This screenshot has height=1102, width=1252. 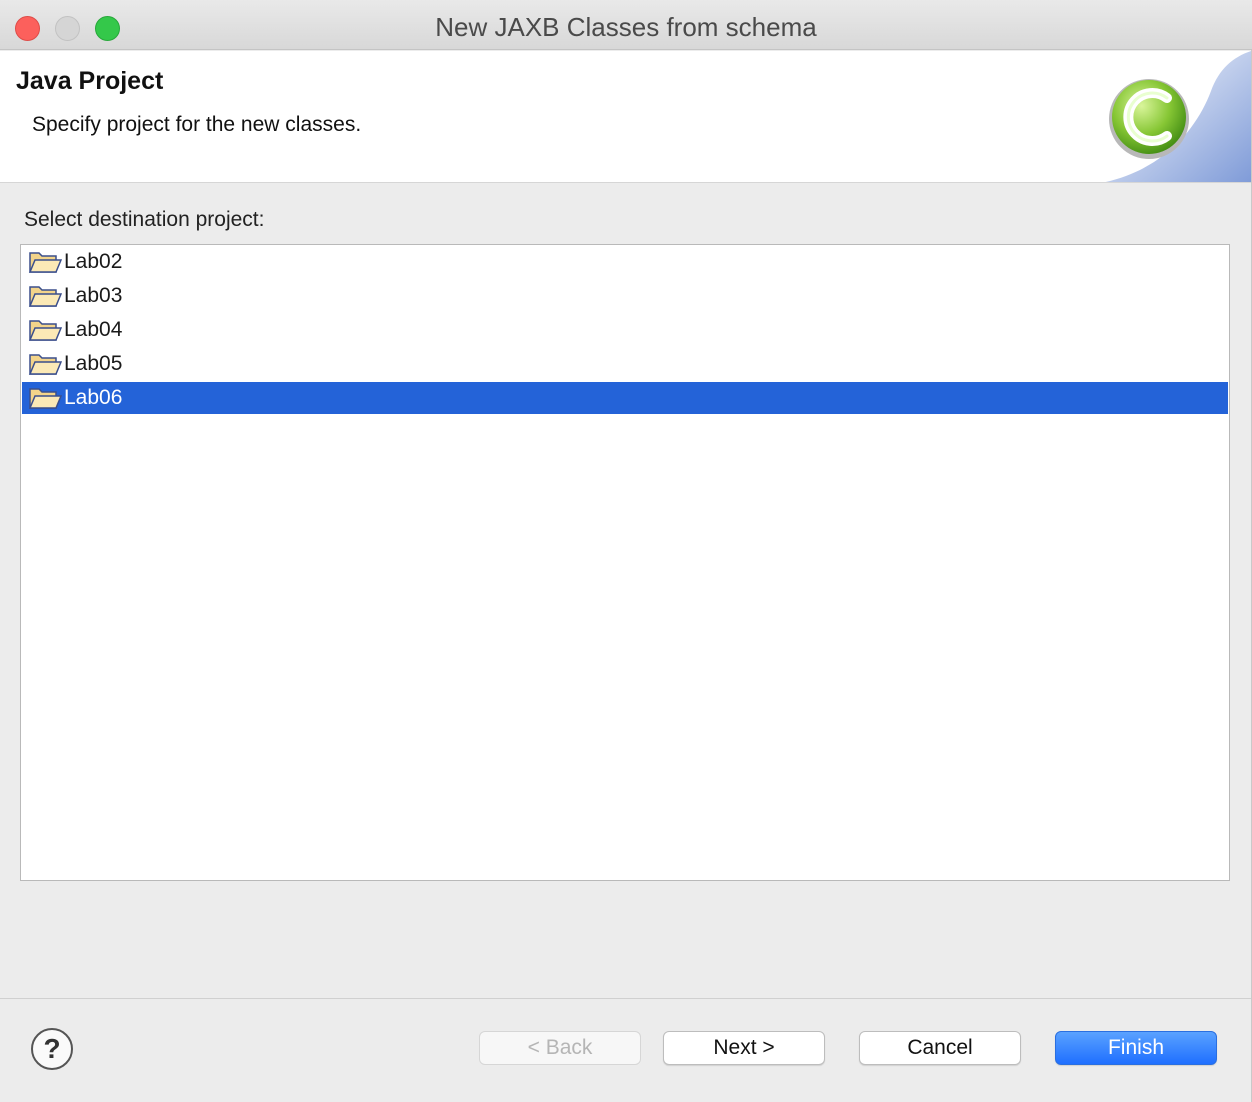 What do you see at coordinates (625, 262) in the screenshot?
I see `project-item-lab02: Lab02` at bounding box center [625, 262].